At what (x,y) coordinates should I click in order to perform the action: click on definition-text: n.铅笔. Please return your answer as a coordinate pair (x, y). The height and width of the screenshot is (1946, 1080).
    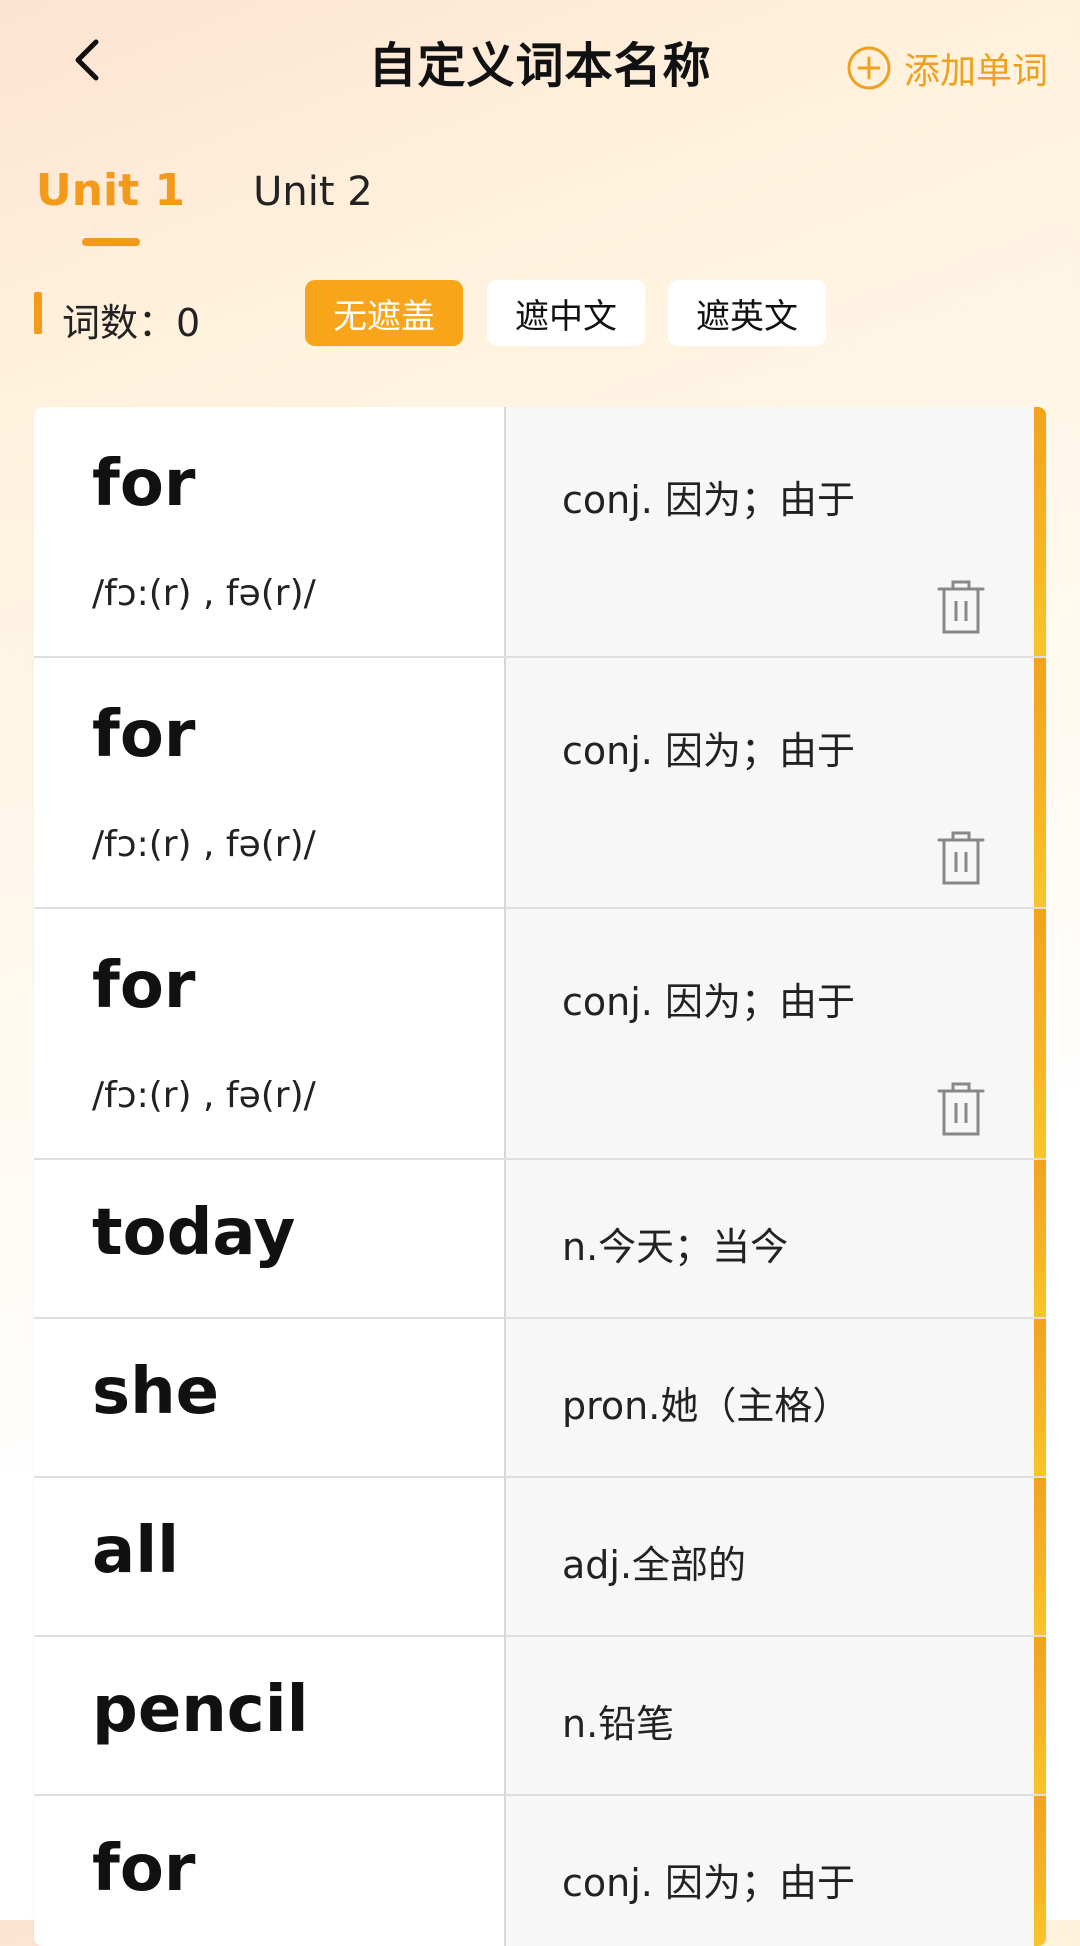
    Looking at the image, I should click on (618, 1724).